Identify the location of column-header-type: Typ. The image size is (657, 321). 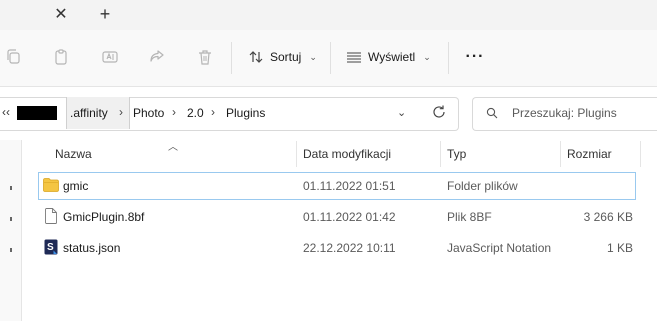
(456, 154).